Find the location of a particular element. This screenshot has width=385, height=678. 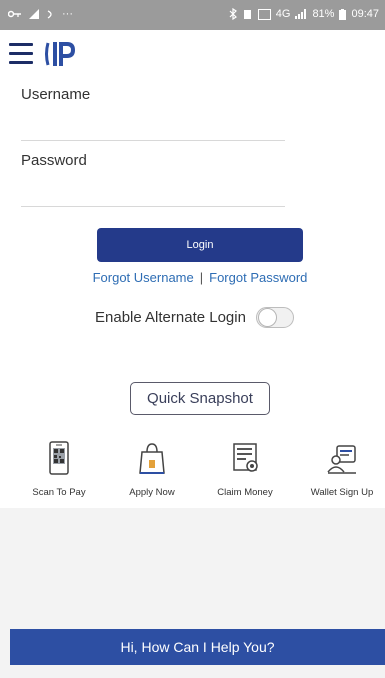

toggle-knob is located at coordinates (267, 317).